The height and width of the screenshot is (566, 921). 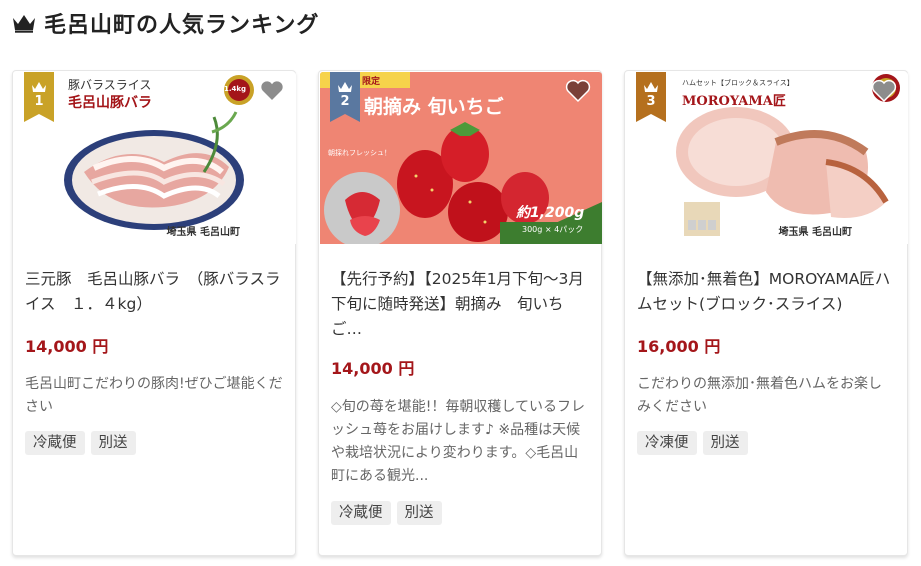 What do you see at coordinates (550, 213) in the screenshot?
I see `image-text-amount: 約1,200g` at bounding box center [550, 213].